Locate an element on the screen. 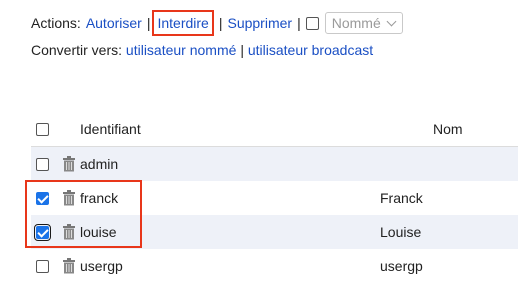  table-row: franck Franck is located at coordinates (274, 198).